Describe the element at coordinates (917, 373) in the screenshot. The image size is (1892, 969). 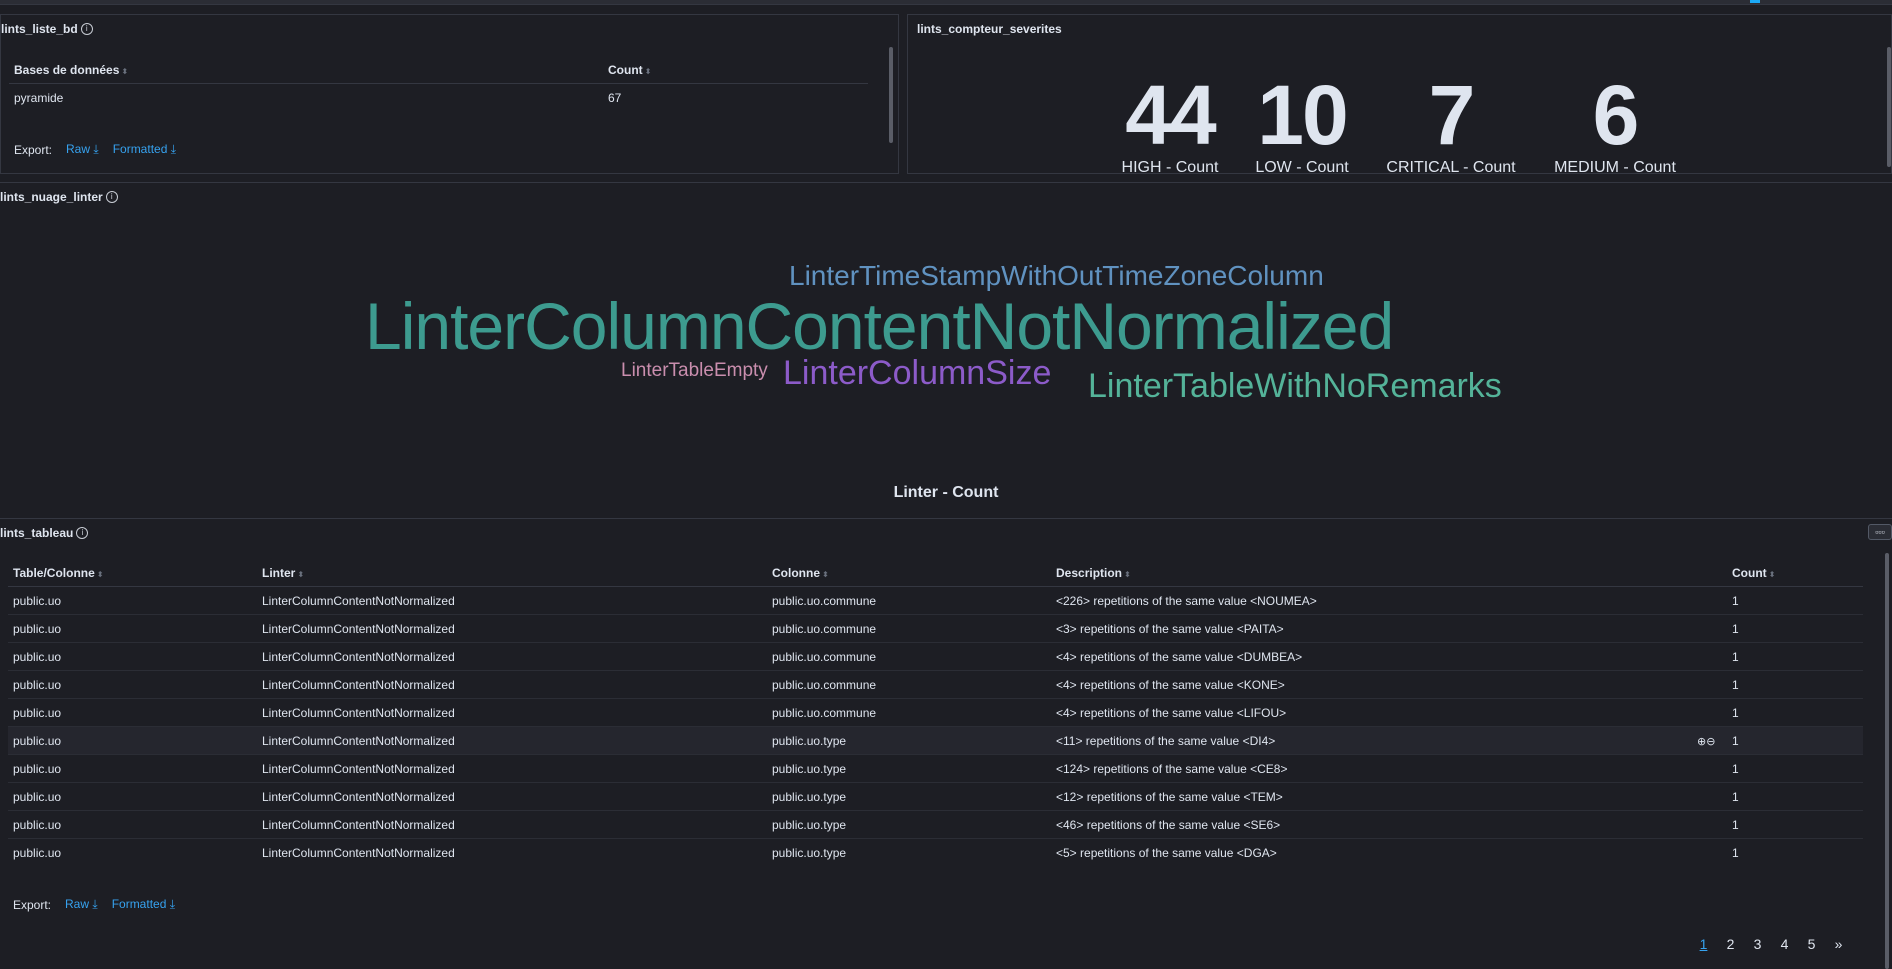
I see `word-cloud-term: LinterColumnSize` at that location.